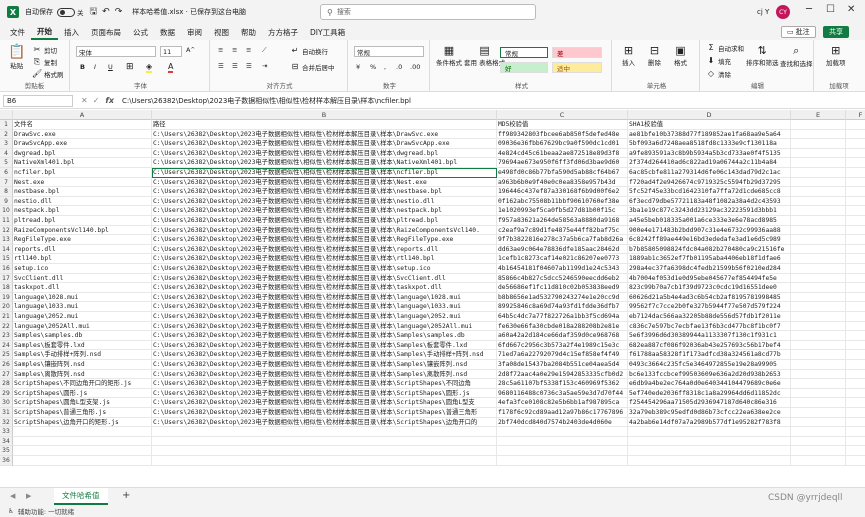 The image size is (865, 517). Describe the element at coordinates (718, 61) in the screenshot. I see `fill-button: ⬇ 填充` at that location.